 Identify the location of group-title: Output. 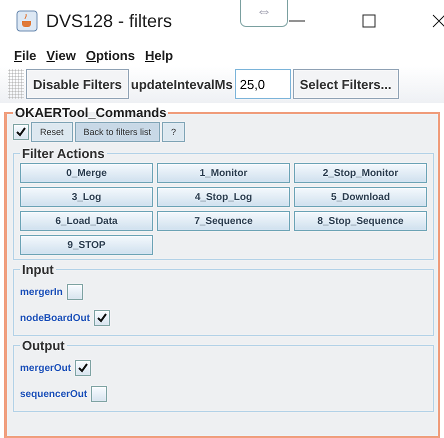
(43, 345).